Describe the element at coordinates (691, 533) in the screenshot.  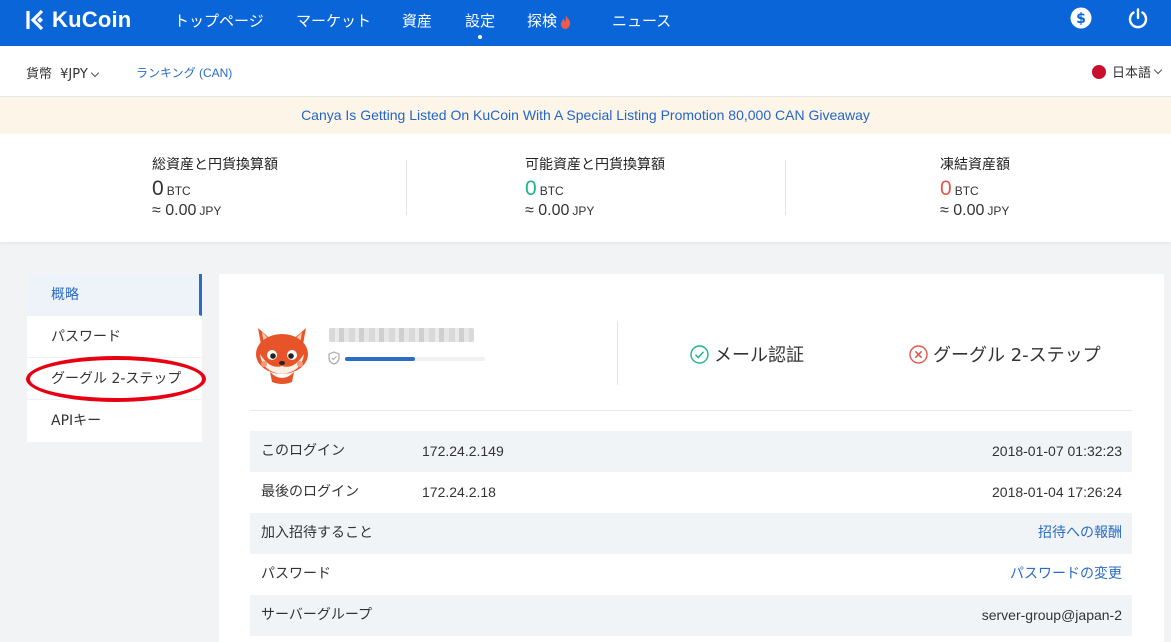
I see `info-row-invite: 加入招待すること 招待への報酬` at that location.